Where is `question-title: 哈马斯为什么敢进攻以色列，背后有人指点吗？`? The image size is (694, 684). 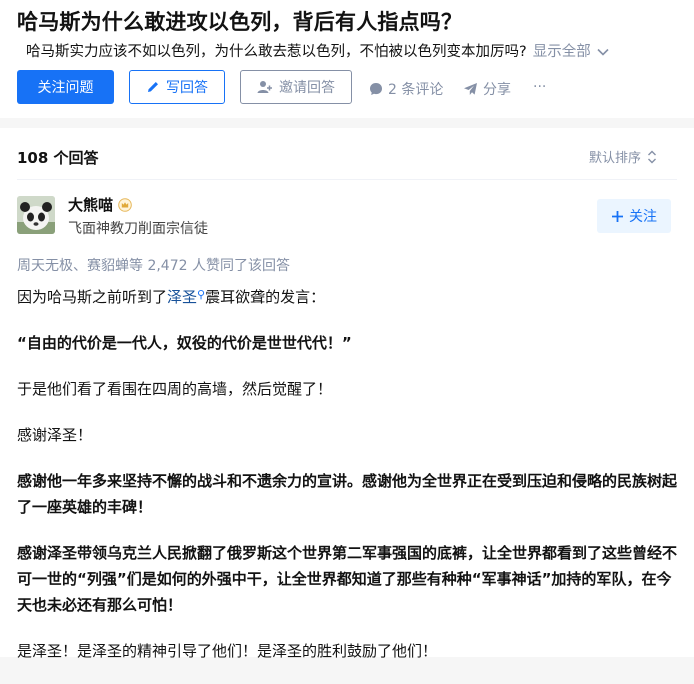 question-title: 哈马斯为什么敢进攻以色列，背后有人指点吗？ is located at coordinates (239, 21).